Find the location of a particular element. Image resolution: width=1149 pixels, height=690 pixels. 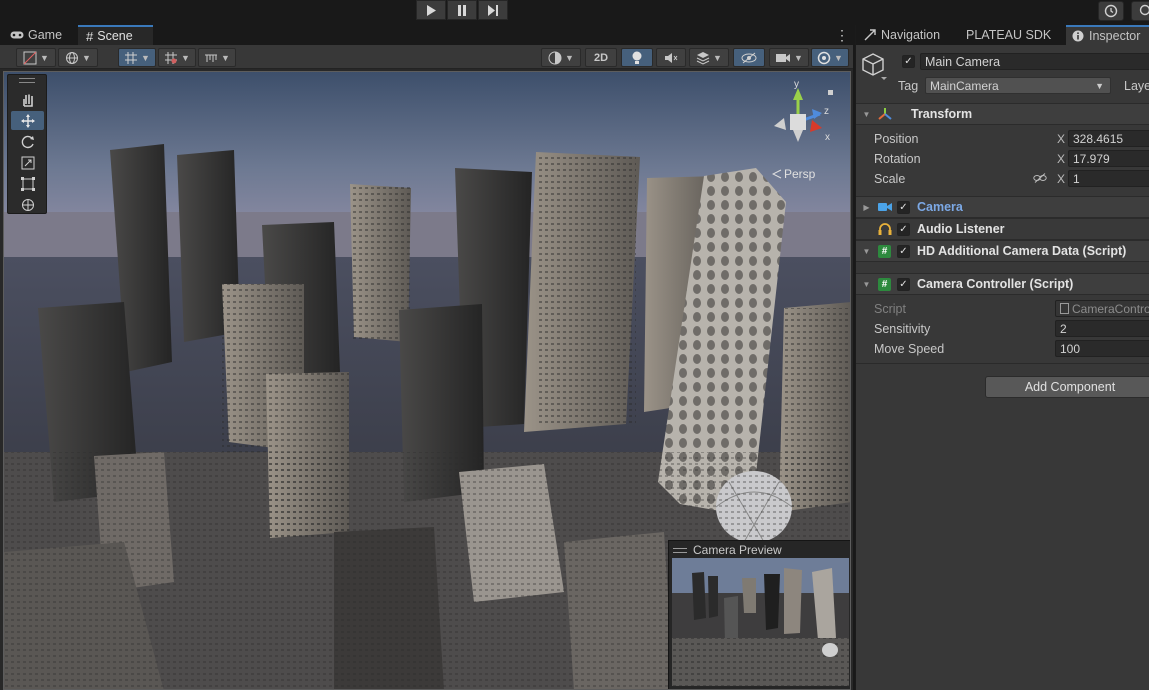

camera-enabled-checkbox: ✓ is located at coordinates (903, 207).